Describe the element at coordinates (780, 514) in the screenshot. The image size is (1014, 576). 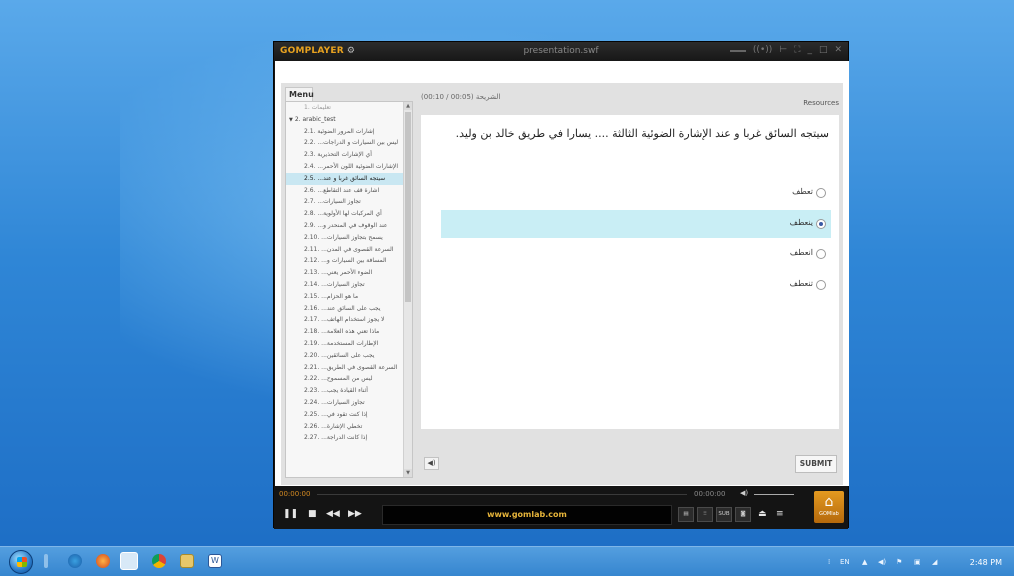
I see `menu-icon: ≡` at that location.